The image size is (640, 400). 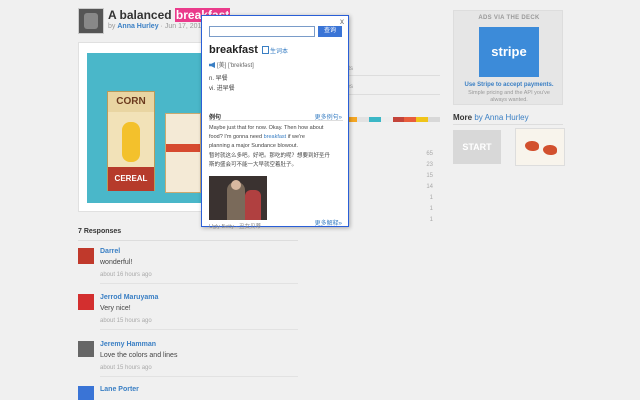 What do you see at coordinates (236, 137) in the screenshot?
I see `example-english-part: food? I'm gonna need` at bounding box center [236, 137].